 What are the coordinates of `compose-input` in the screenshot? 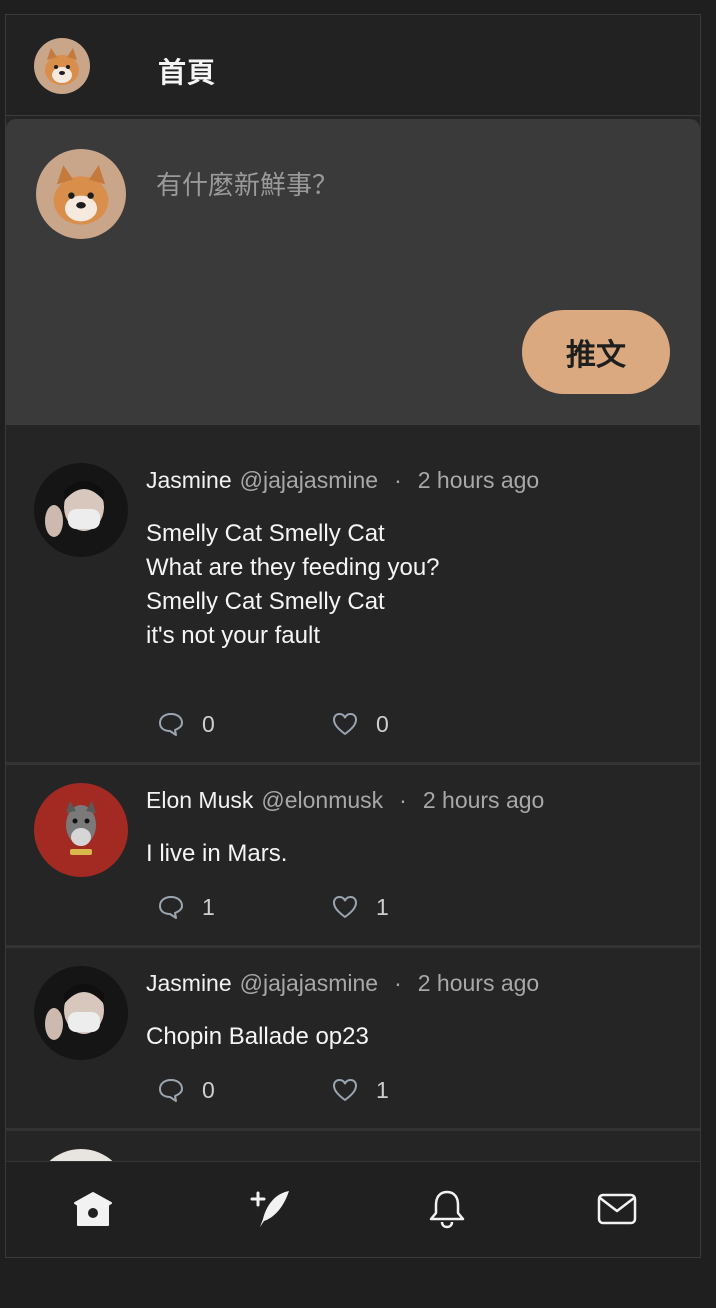 It's located at (406, 186).